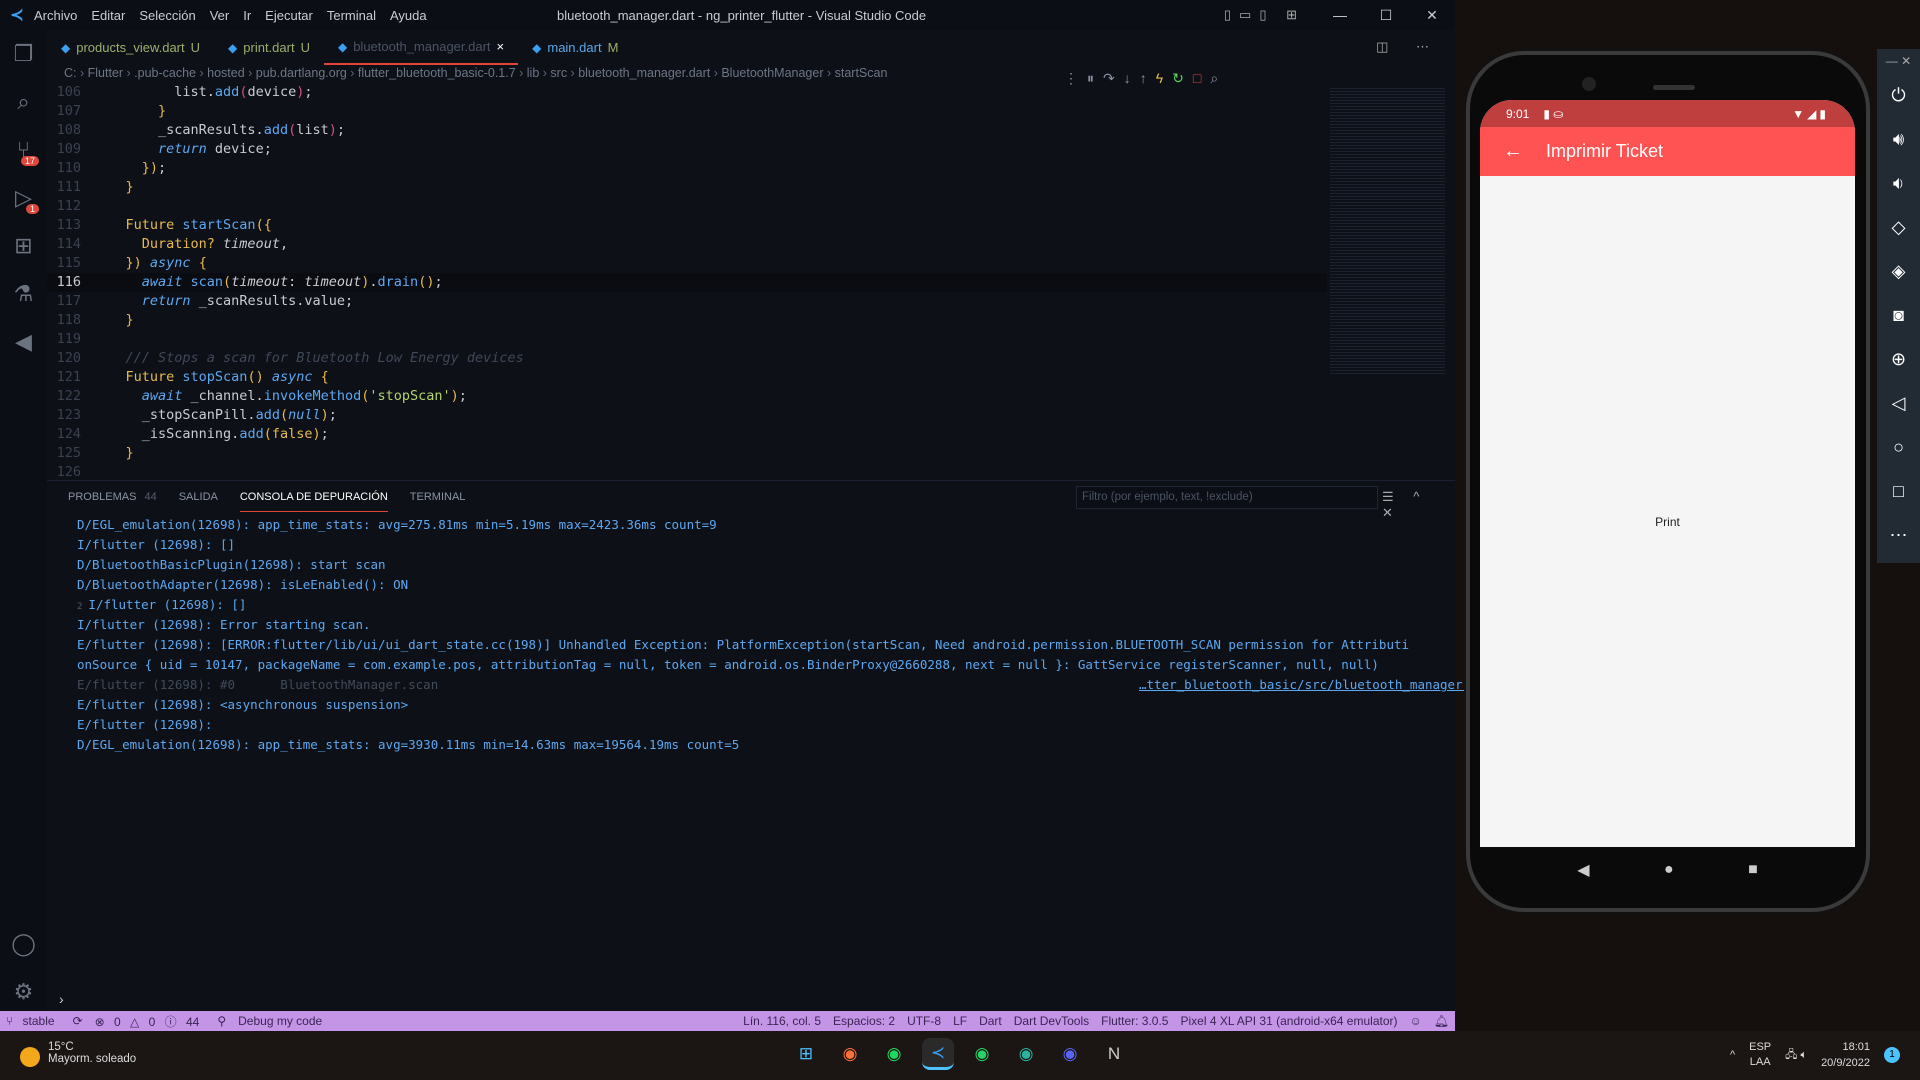 Image resolution: width=1920 pixels, height=1080 pixels. Describe the element at coordinates (1667, 522) in the screenshot. I see `print-button: Print` at that location.